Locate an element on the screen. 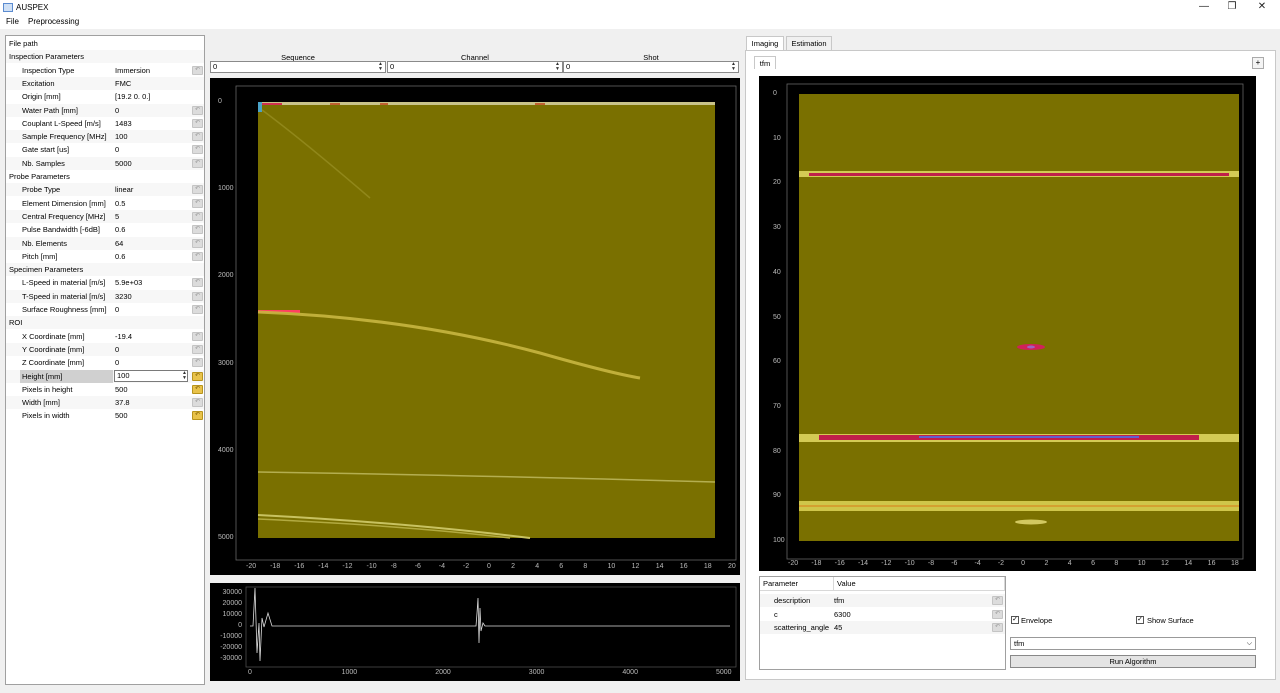 Image resolution: width=1280 pixels, height=693 pixels. param-value: linear is located at coordinates (124, 189).